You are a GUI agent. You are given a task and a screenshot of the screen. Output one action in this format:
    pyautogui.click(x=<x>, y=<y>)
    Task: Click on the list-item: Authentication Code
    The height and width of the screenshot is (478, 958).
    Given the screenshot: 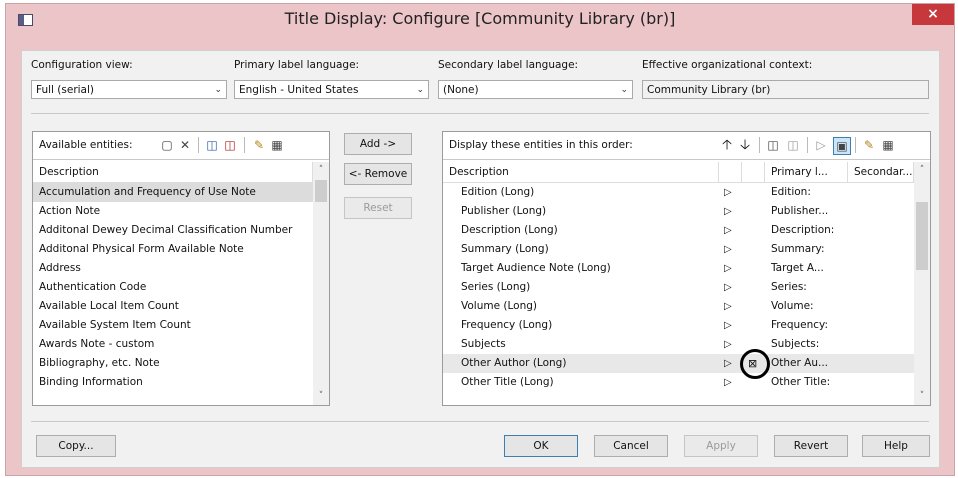 What is the action you would take?
    pyautogui.click(x=173, y=287)
    